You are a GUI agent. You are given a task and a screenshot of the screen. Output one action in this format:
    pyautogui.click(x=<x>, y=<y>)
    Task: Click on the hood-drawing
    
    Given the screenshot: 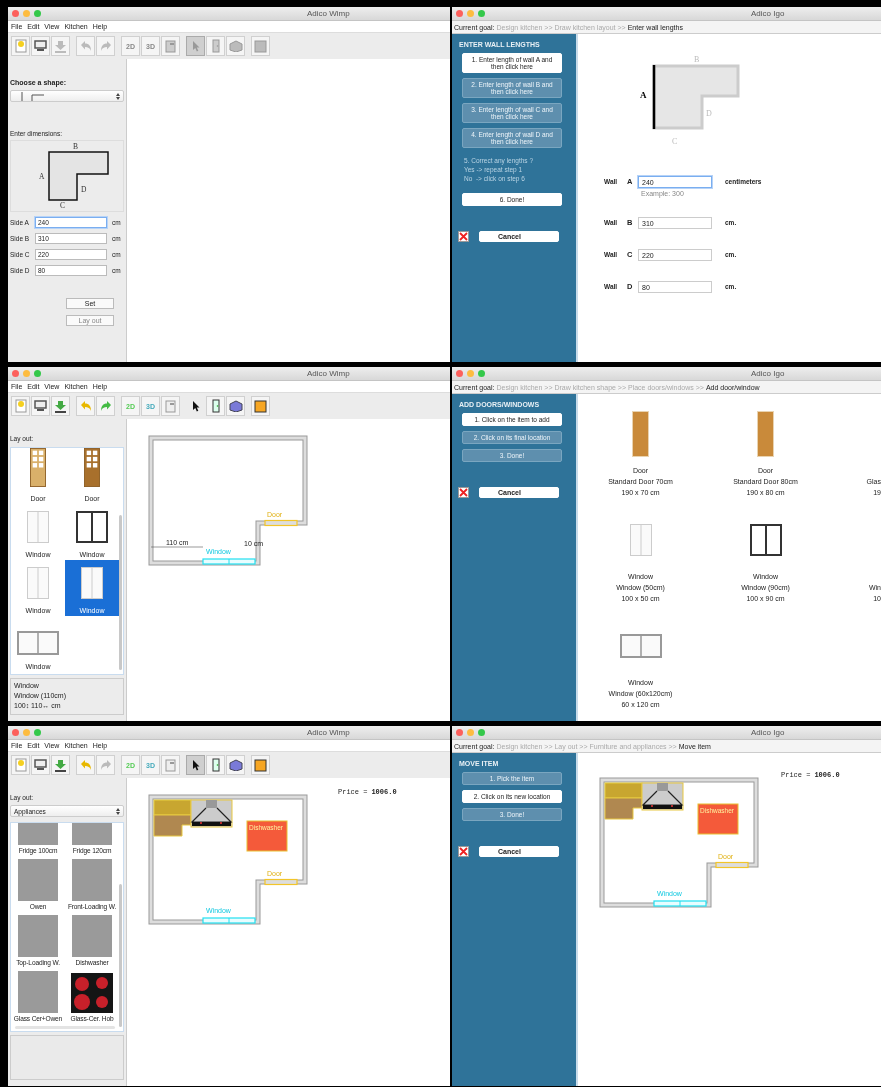 What is the action you would take?
    pyautogui.click(x=211, y=813)
    